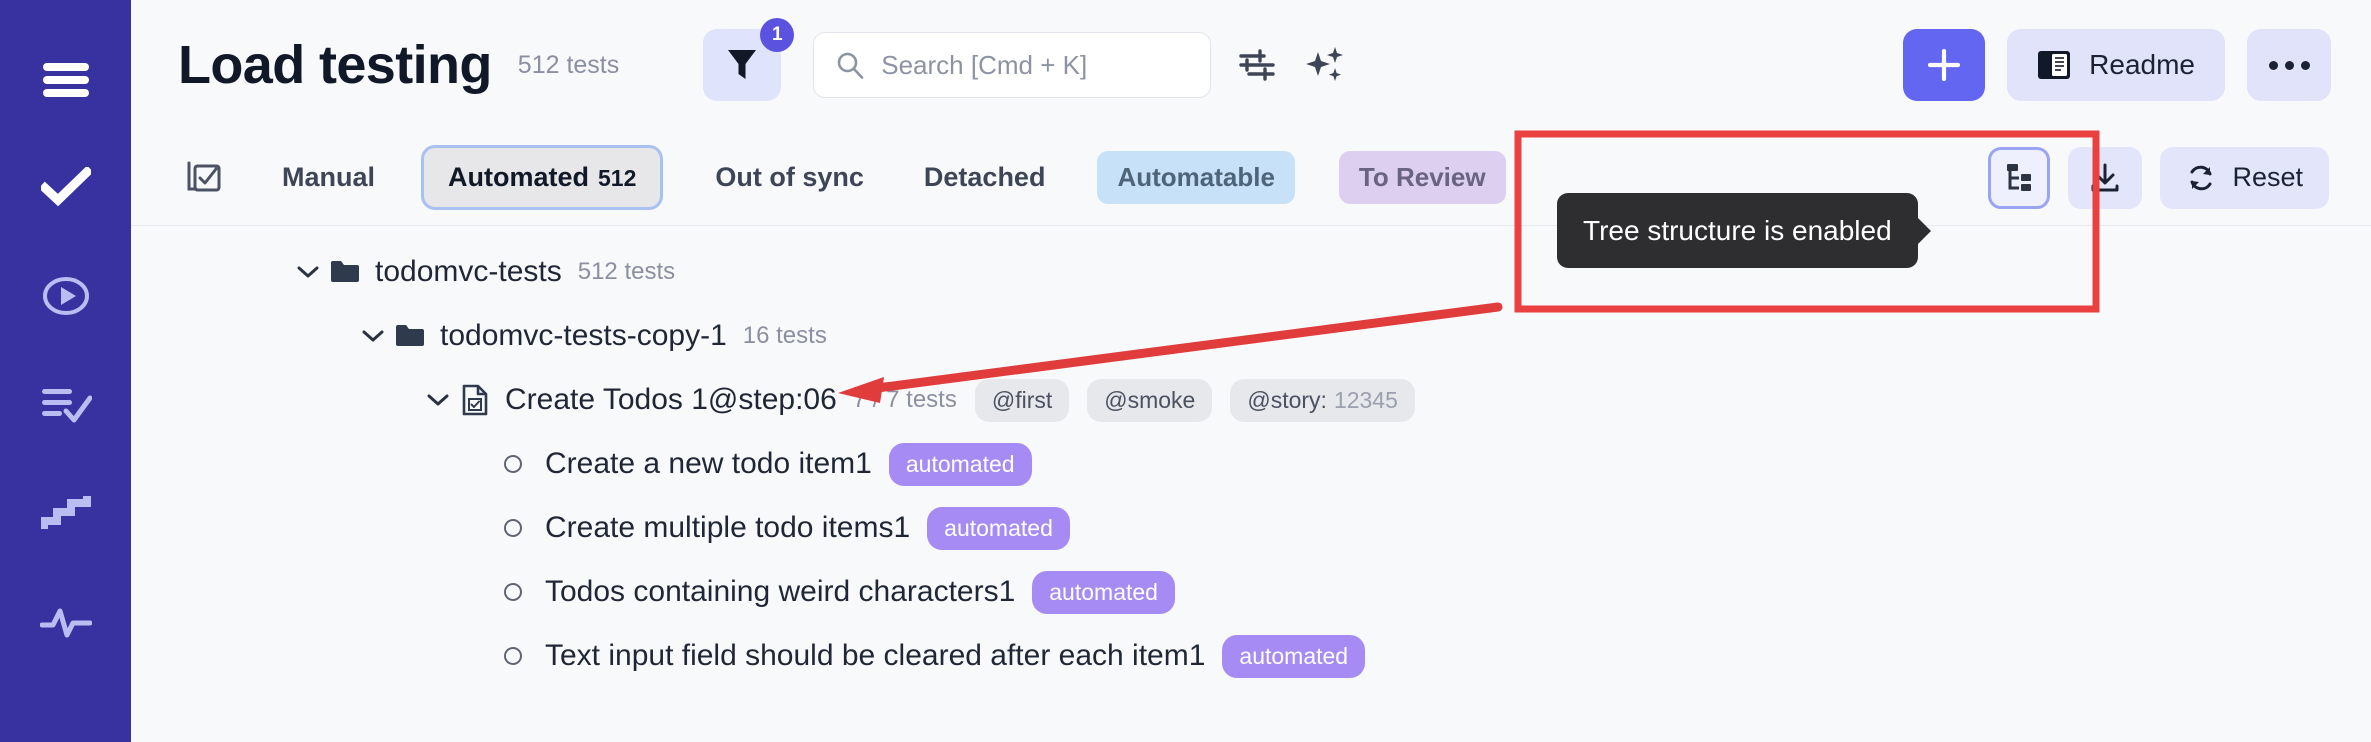 The width and height of the screenshot is (2371, 742). Describe the element at coordinates (728, 527) in the screenshot. I see `tree-node-label: Create multiple todo items1` at that location.